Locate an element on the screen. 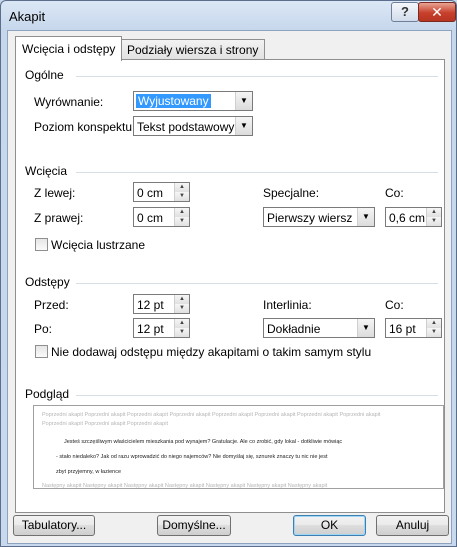  ok-button: OK is located at coordinates (329, 525).